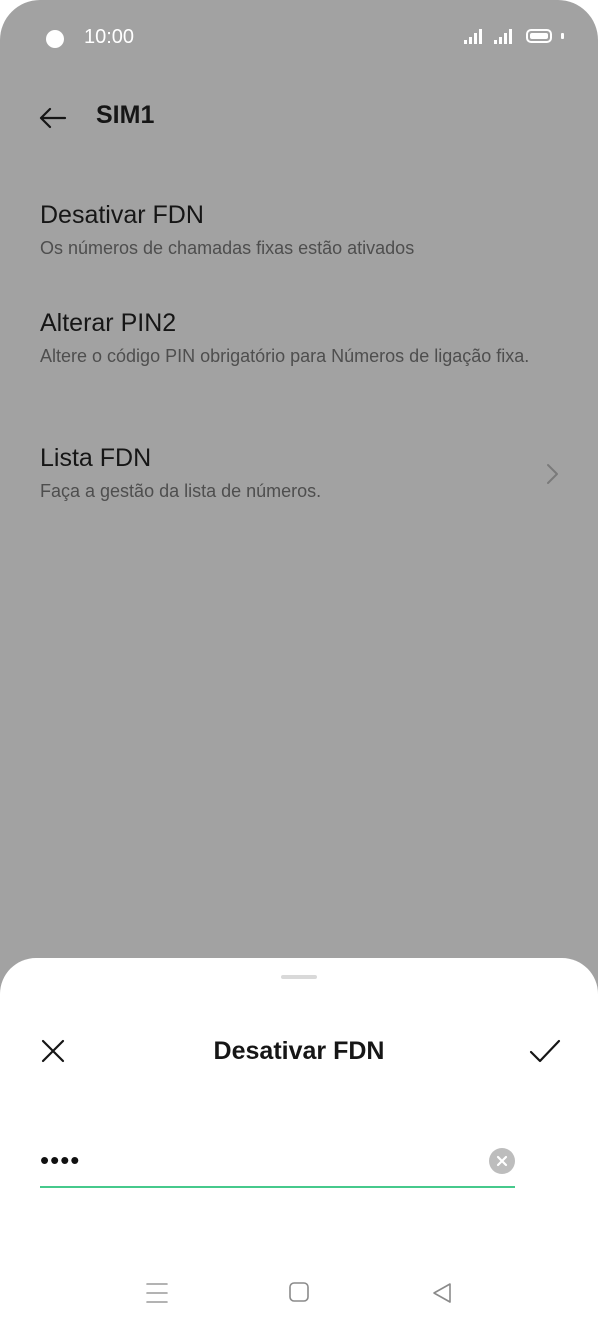 The width and height of the screenshot is (598, 1330). I want to click on chevron-right-icon, so click(552, 474).